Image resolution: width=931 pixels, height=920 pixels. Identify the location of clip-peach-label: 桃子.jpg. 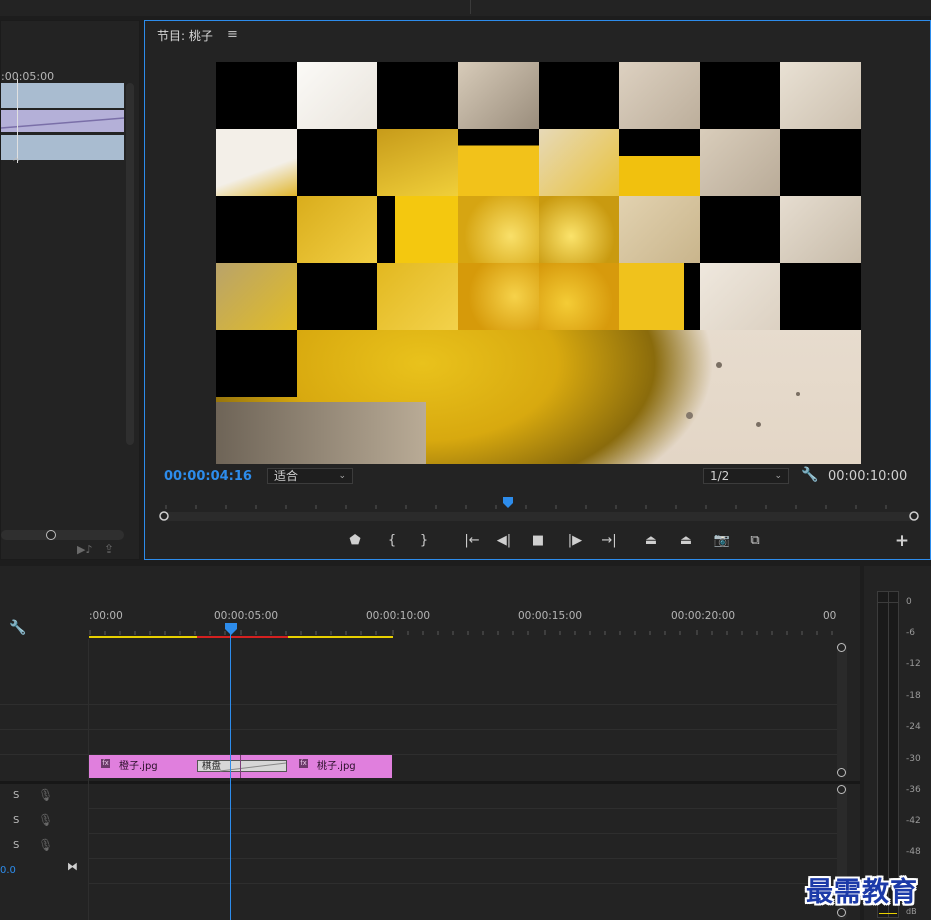
(336, 764).